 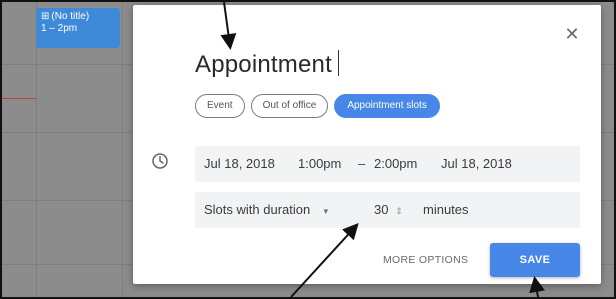 What do you see at coordinates (19, 98) in the screenshot?
I see `current-time-indicator` at bounding box center [19, 98].